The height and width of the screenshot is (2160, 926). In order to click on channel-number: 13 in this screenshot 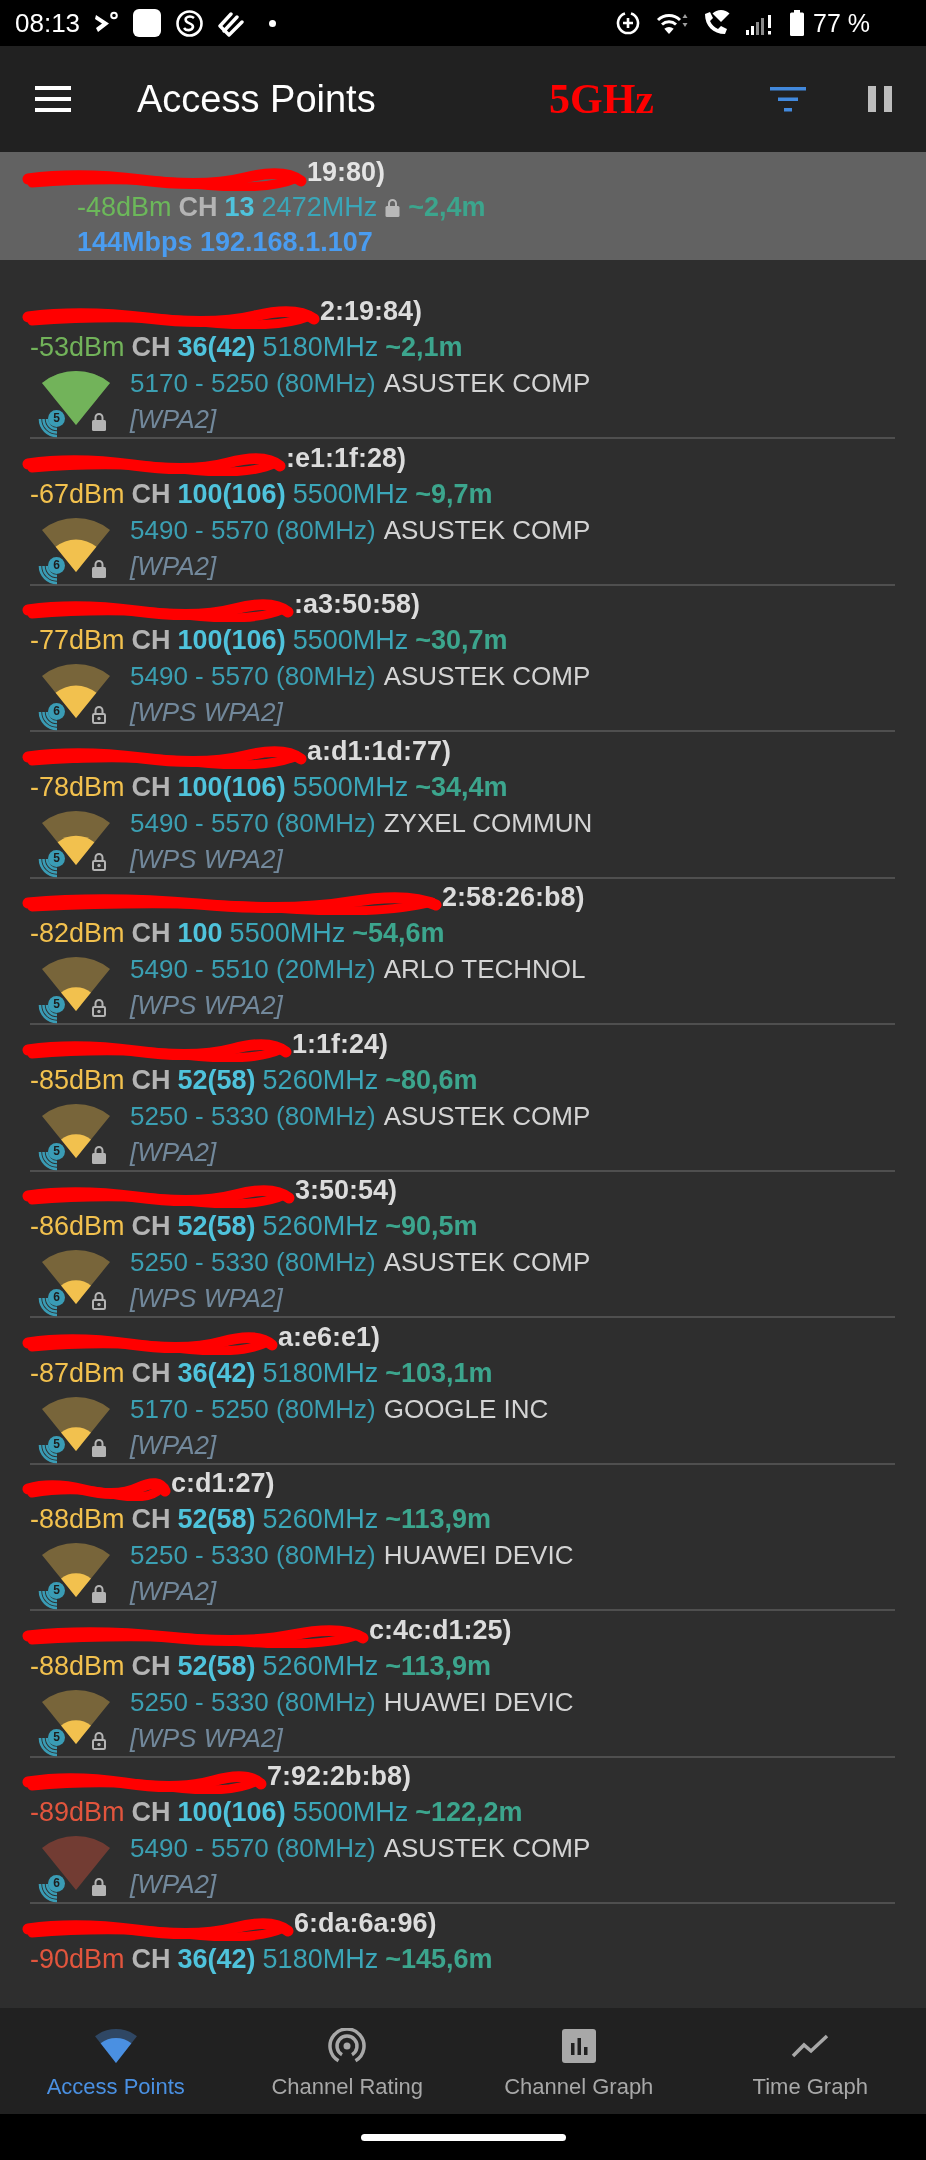, I will do `click(239, 207)`.